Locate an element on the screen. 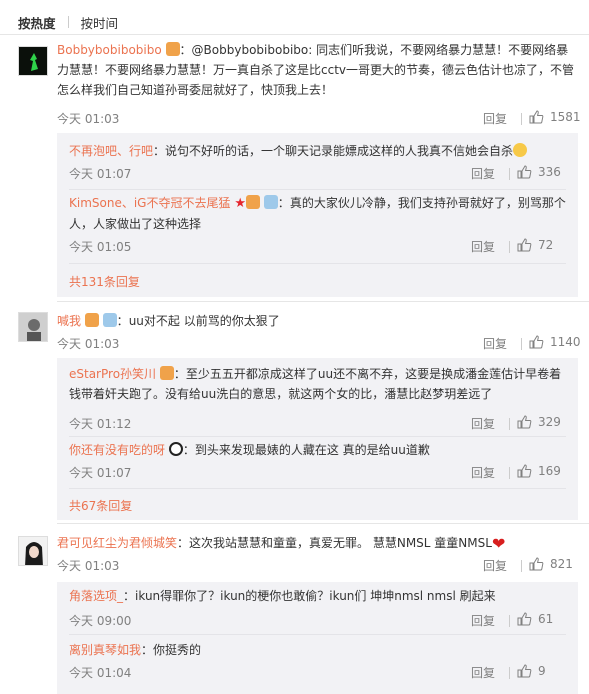  sub-reply-username: KimSone、iG不夺冠不去尾猛 is located at coordinates (149, 203).